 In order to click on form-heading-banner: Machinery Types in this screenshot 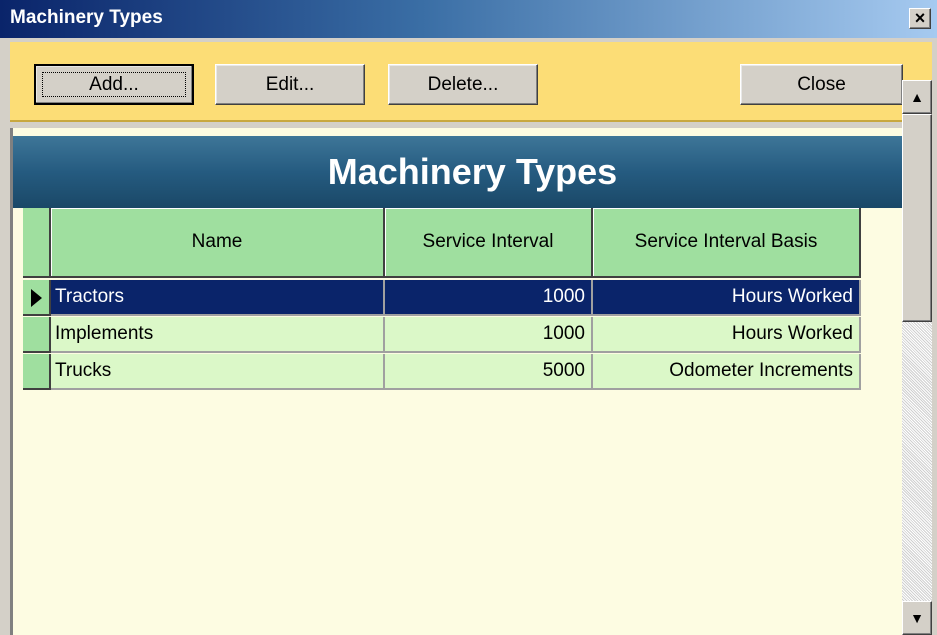, I will do `click(472, 172)`.